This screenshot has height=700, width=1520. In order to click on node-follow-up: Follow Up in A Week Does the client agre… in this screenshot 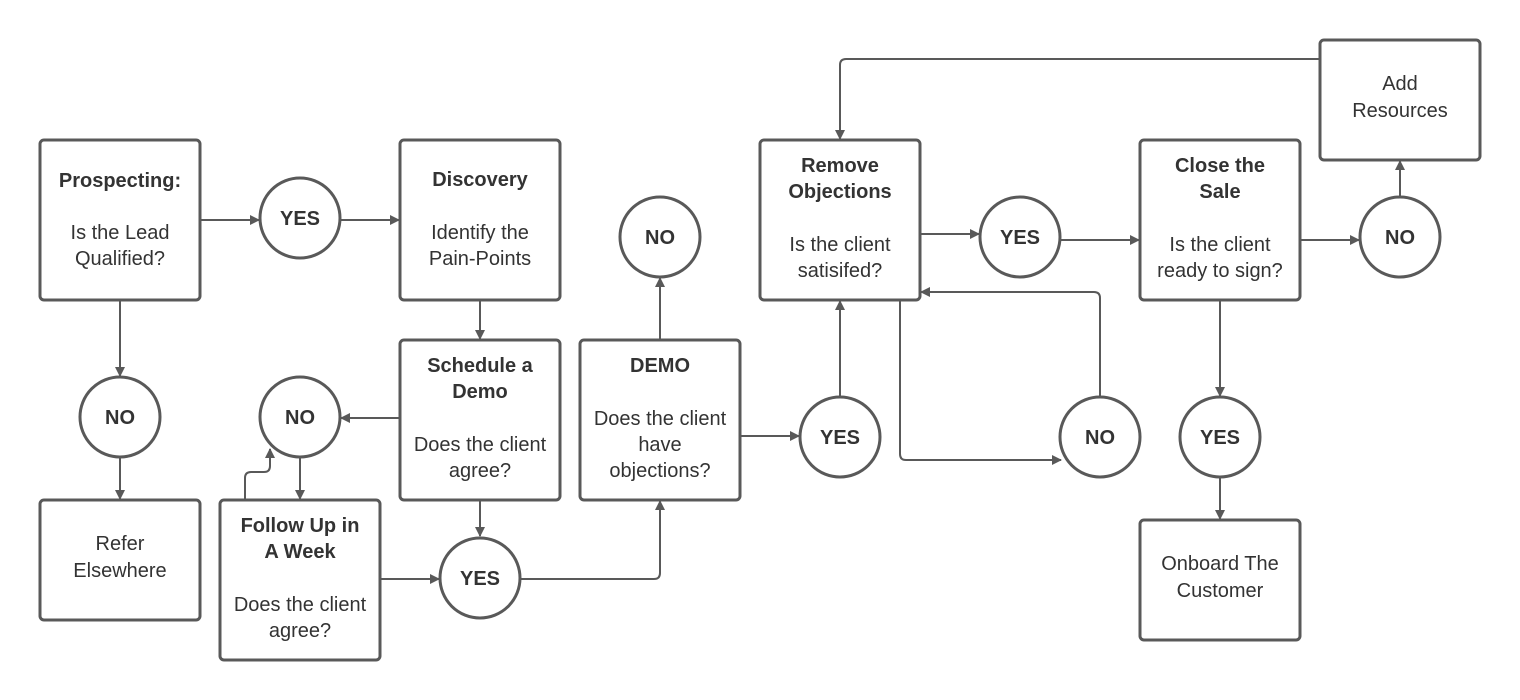, I will do `click(300, 580)`.